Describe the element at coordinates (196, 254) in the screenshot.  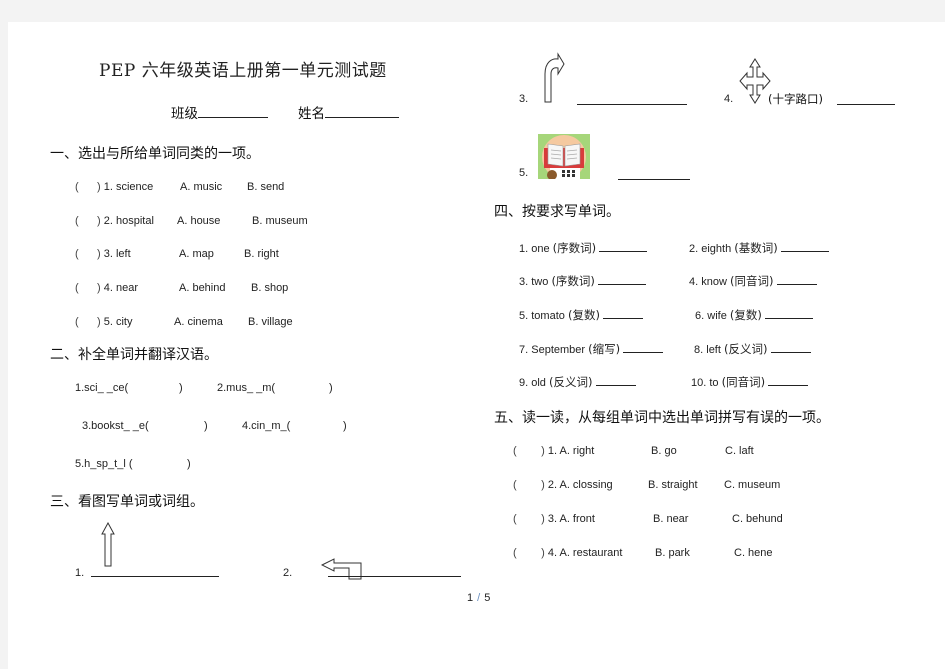
I see `option-a: A. map` at that location.